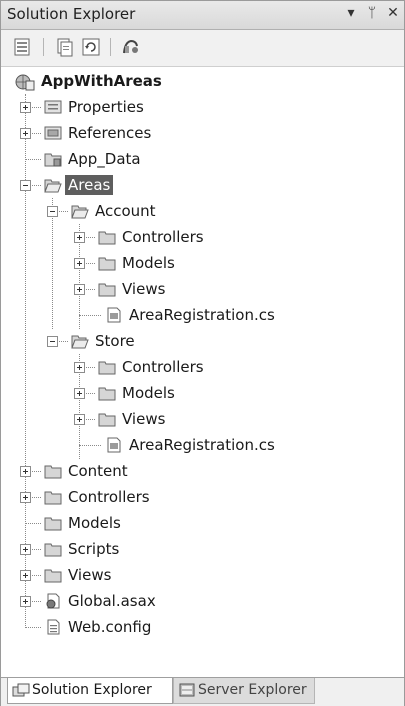 The image size is (405, 706). I want to click on tab-server-explorer: Server Explorer, so click(244, 691).